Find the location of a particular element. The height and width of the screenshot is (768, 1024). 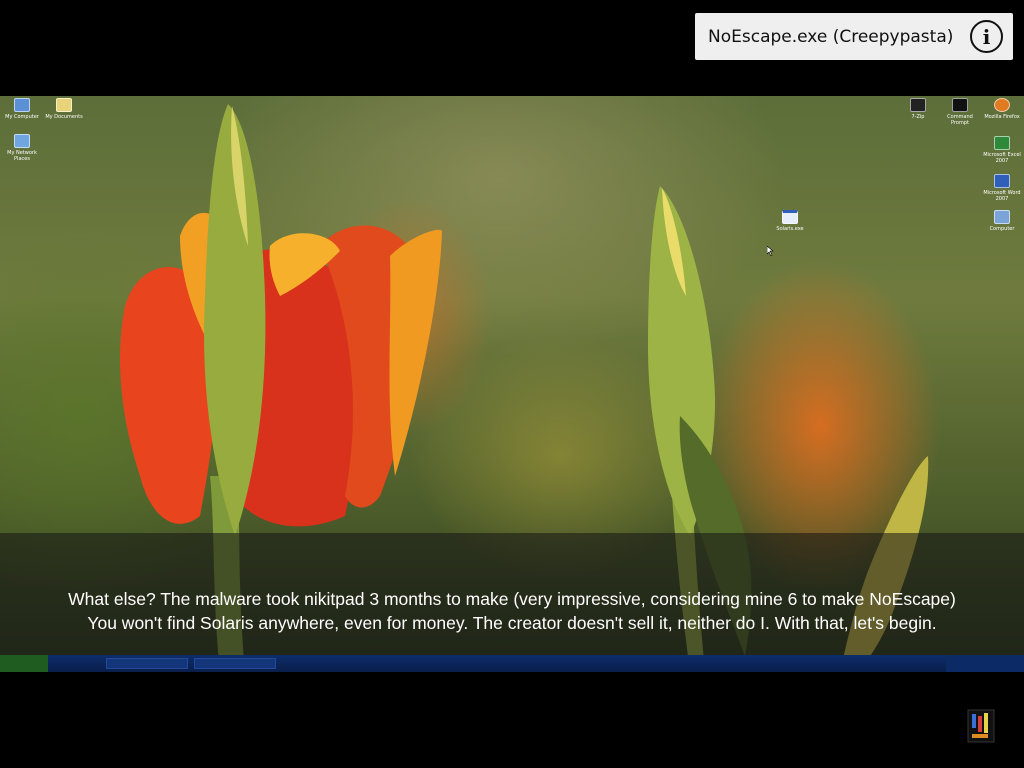

desktop-icon-label: Microsoft Word 2007 is located at coordinates (1002, 196).